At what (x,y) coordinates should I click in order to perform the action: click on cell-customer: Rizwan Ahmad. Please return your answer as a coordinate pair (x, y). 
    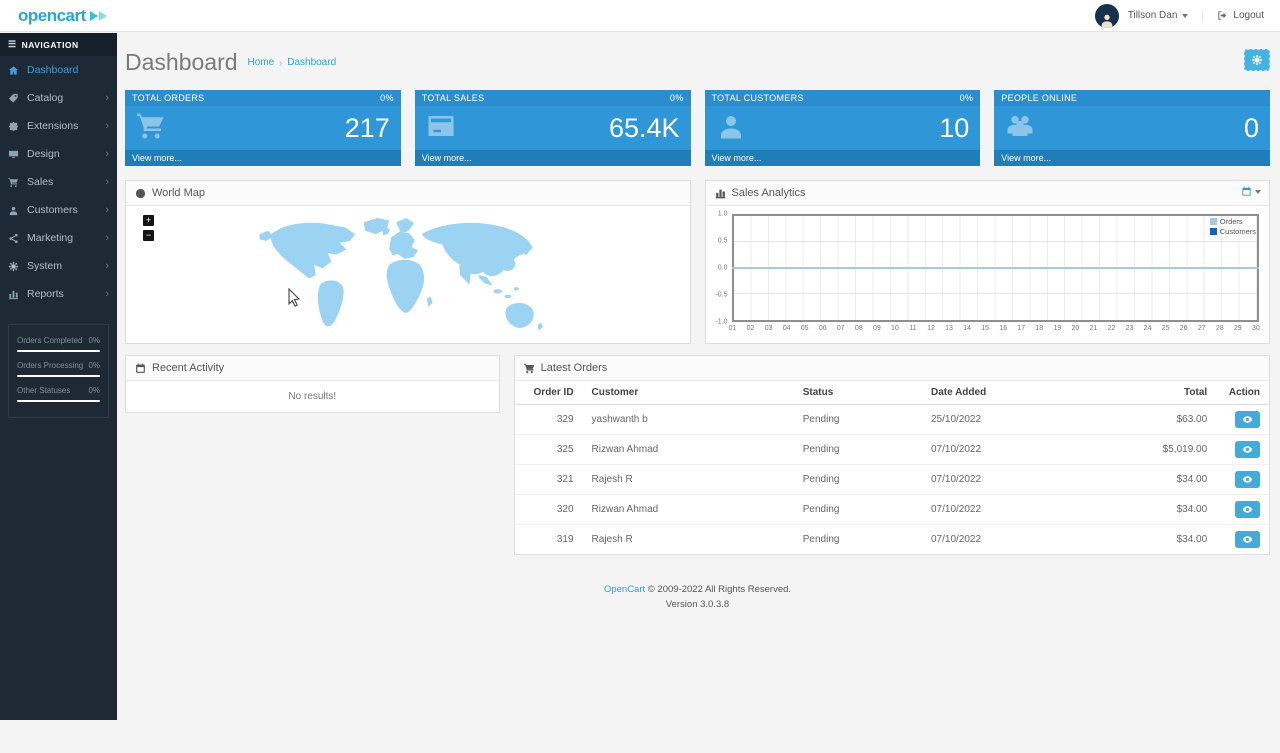
    Looking at the image, I should click on (688, 450).